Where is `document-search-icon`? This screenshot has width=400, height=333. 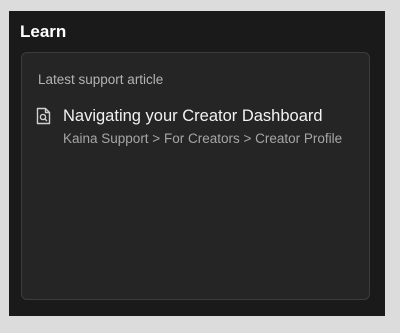 document-search-icon is located at coordinates (43, 116).